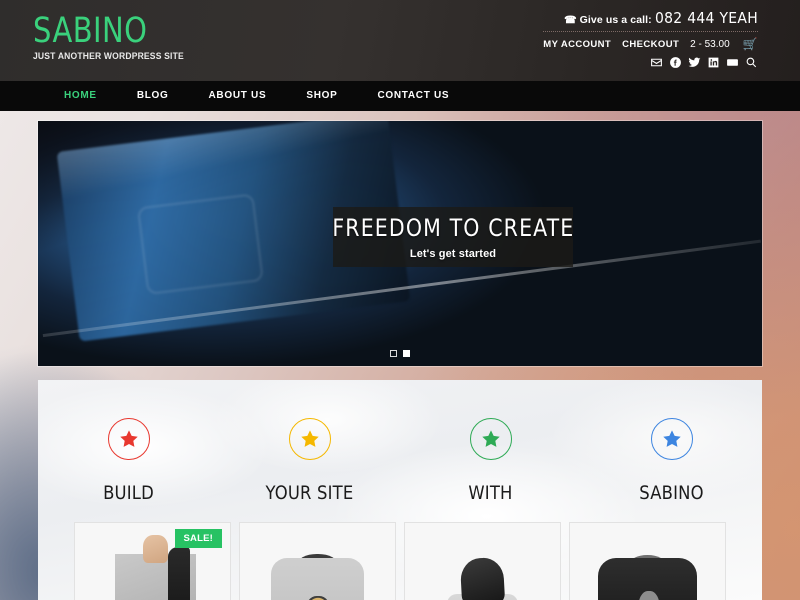 The width and height of the screenshot is (800, 600). What do you see at coordinates (713, 62) in the screenshot?
I see `linkedin-icon` at bounding box center [713, 62].